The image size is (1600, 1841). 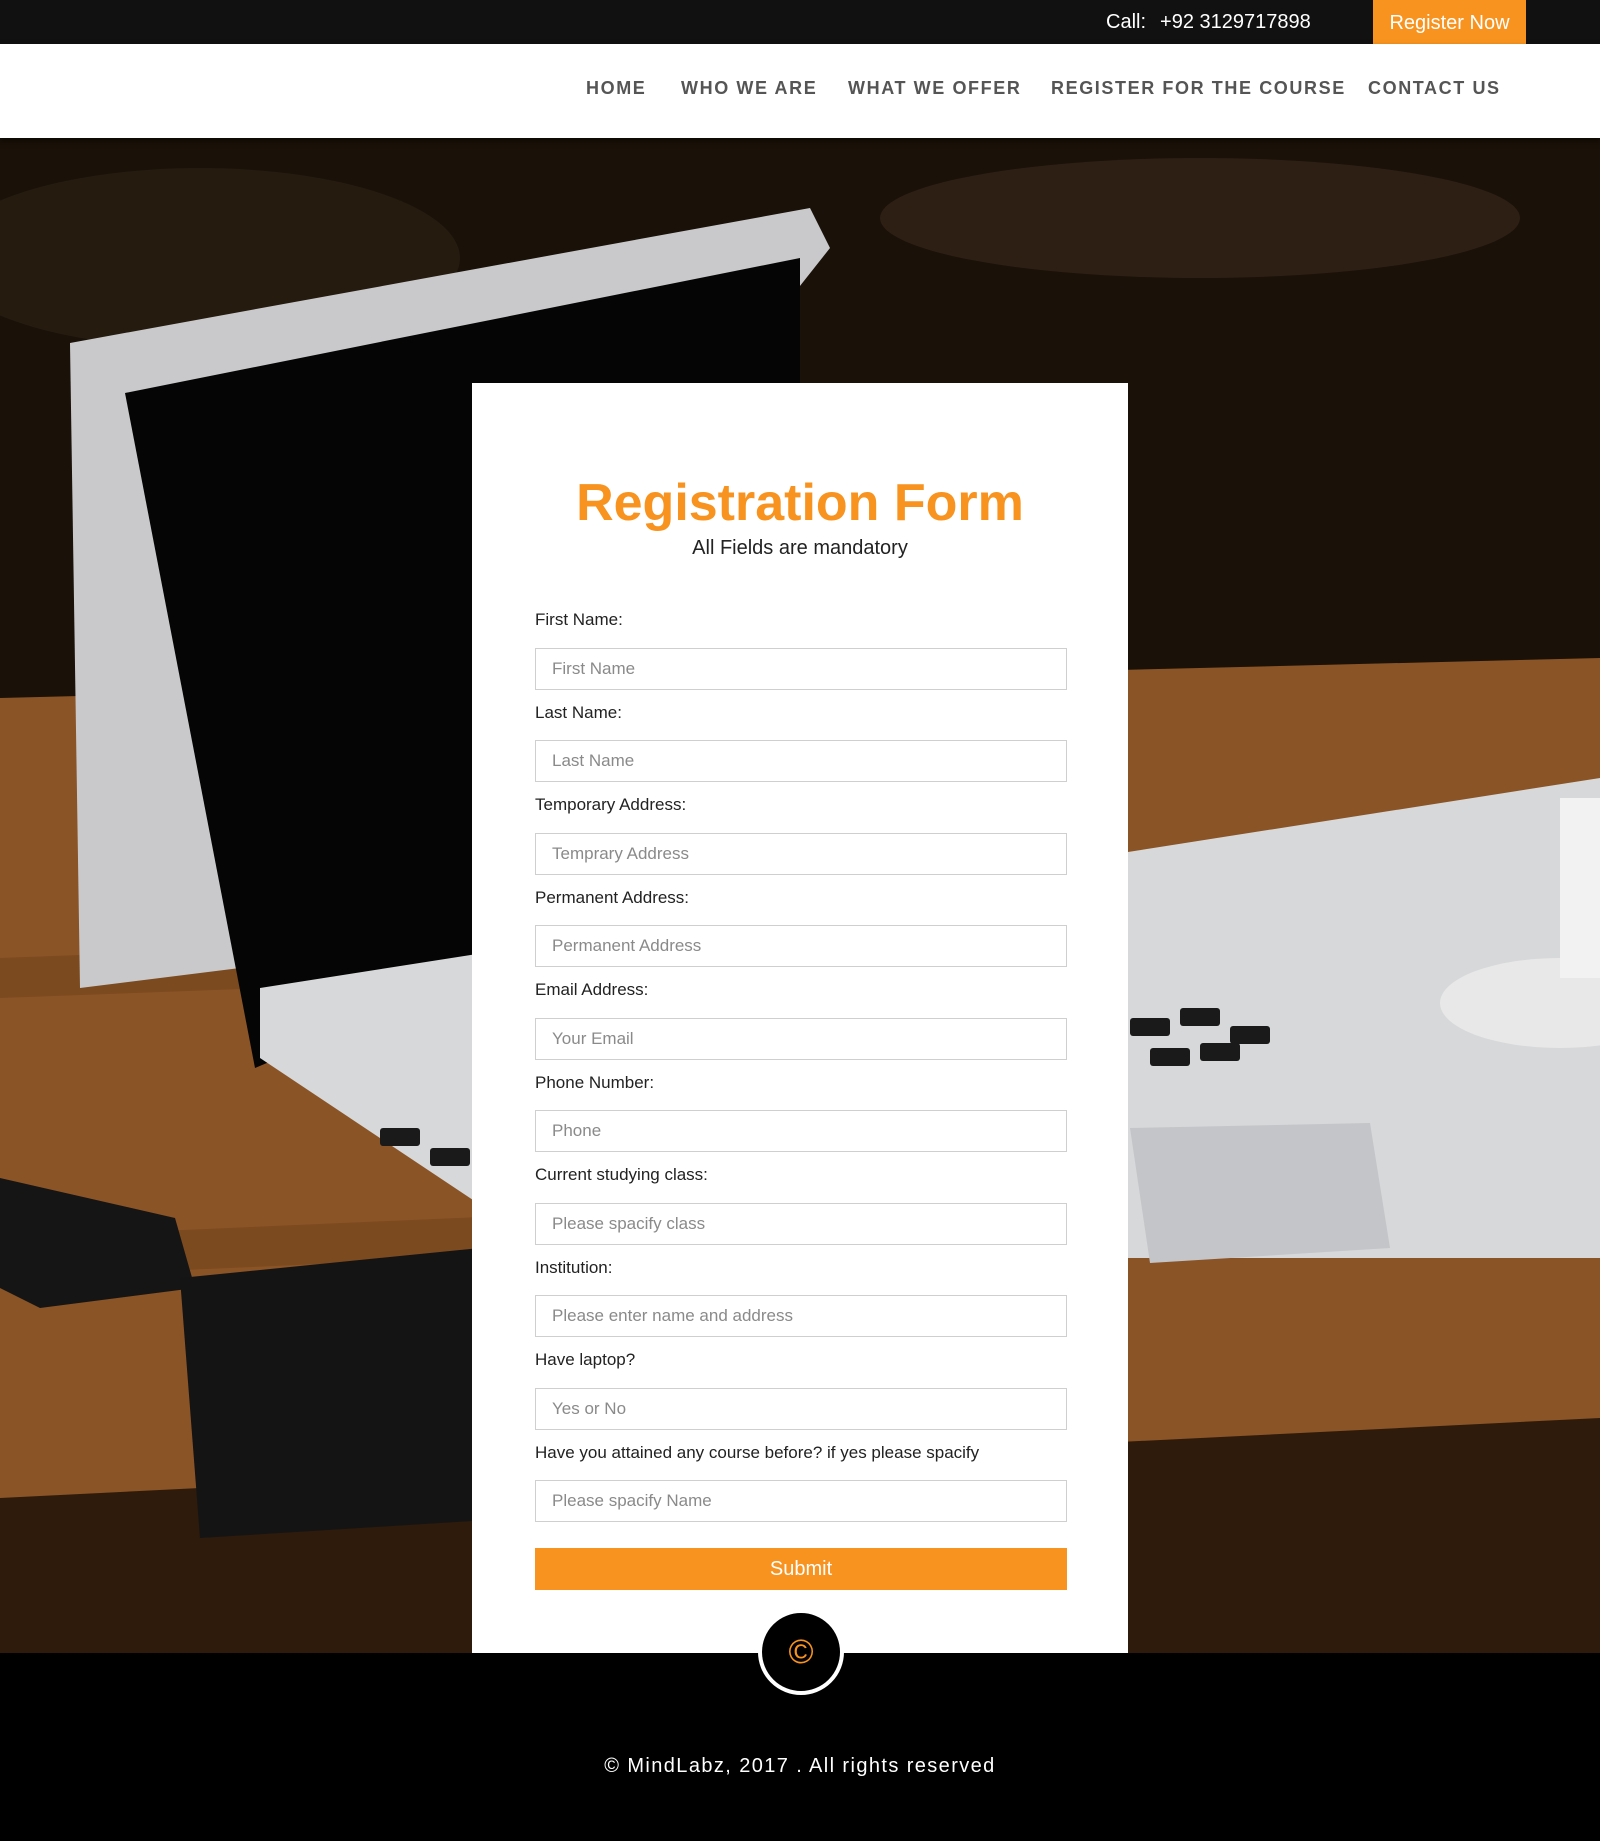 What do you see at coordinates (621, 1174) in the screenshot?
I see `studying-class-label: Current studying class:` at bounding box center [621, 1174].